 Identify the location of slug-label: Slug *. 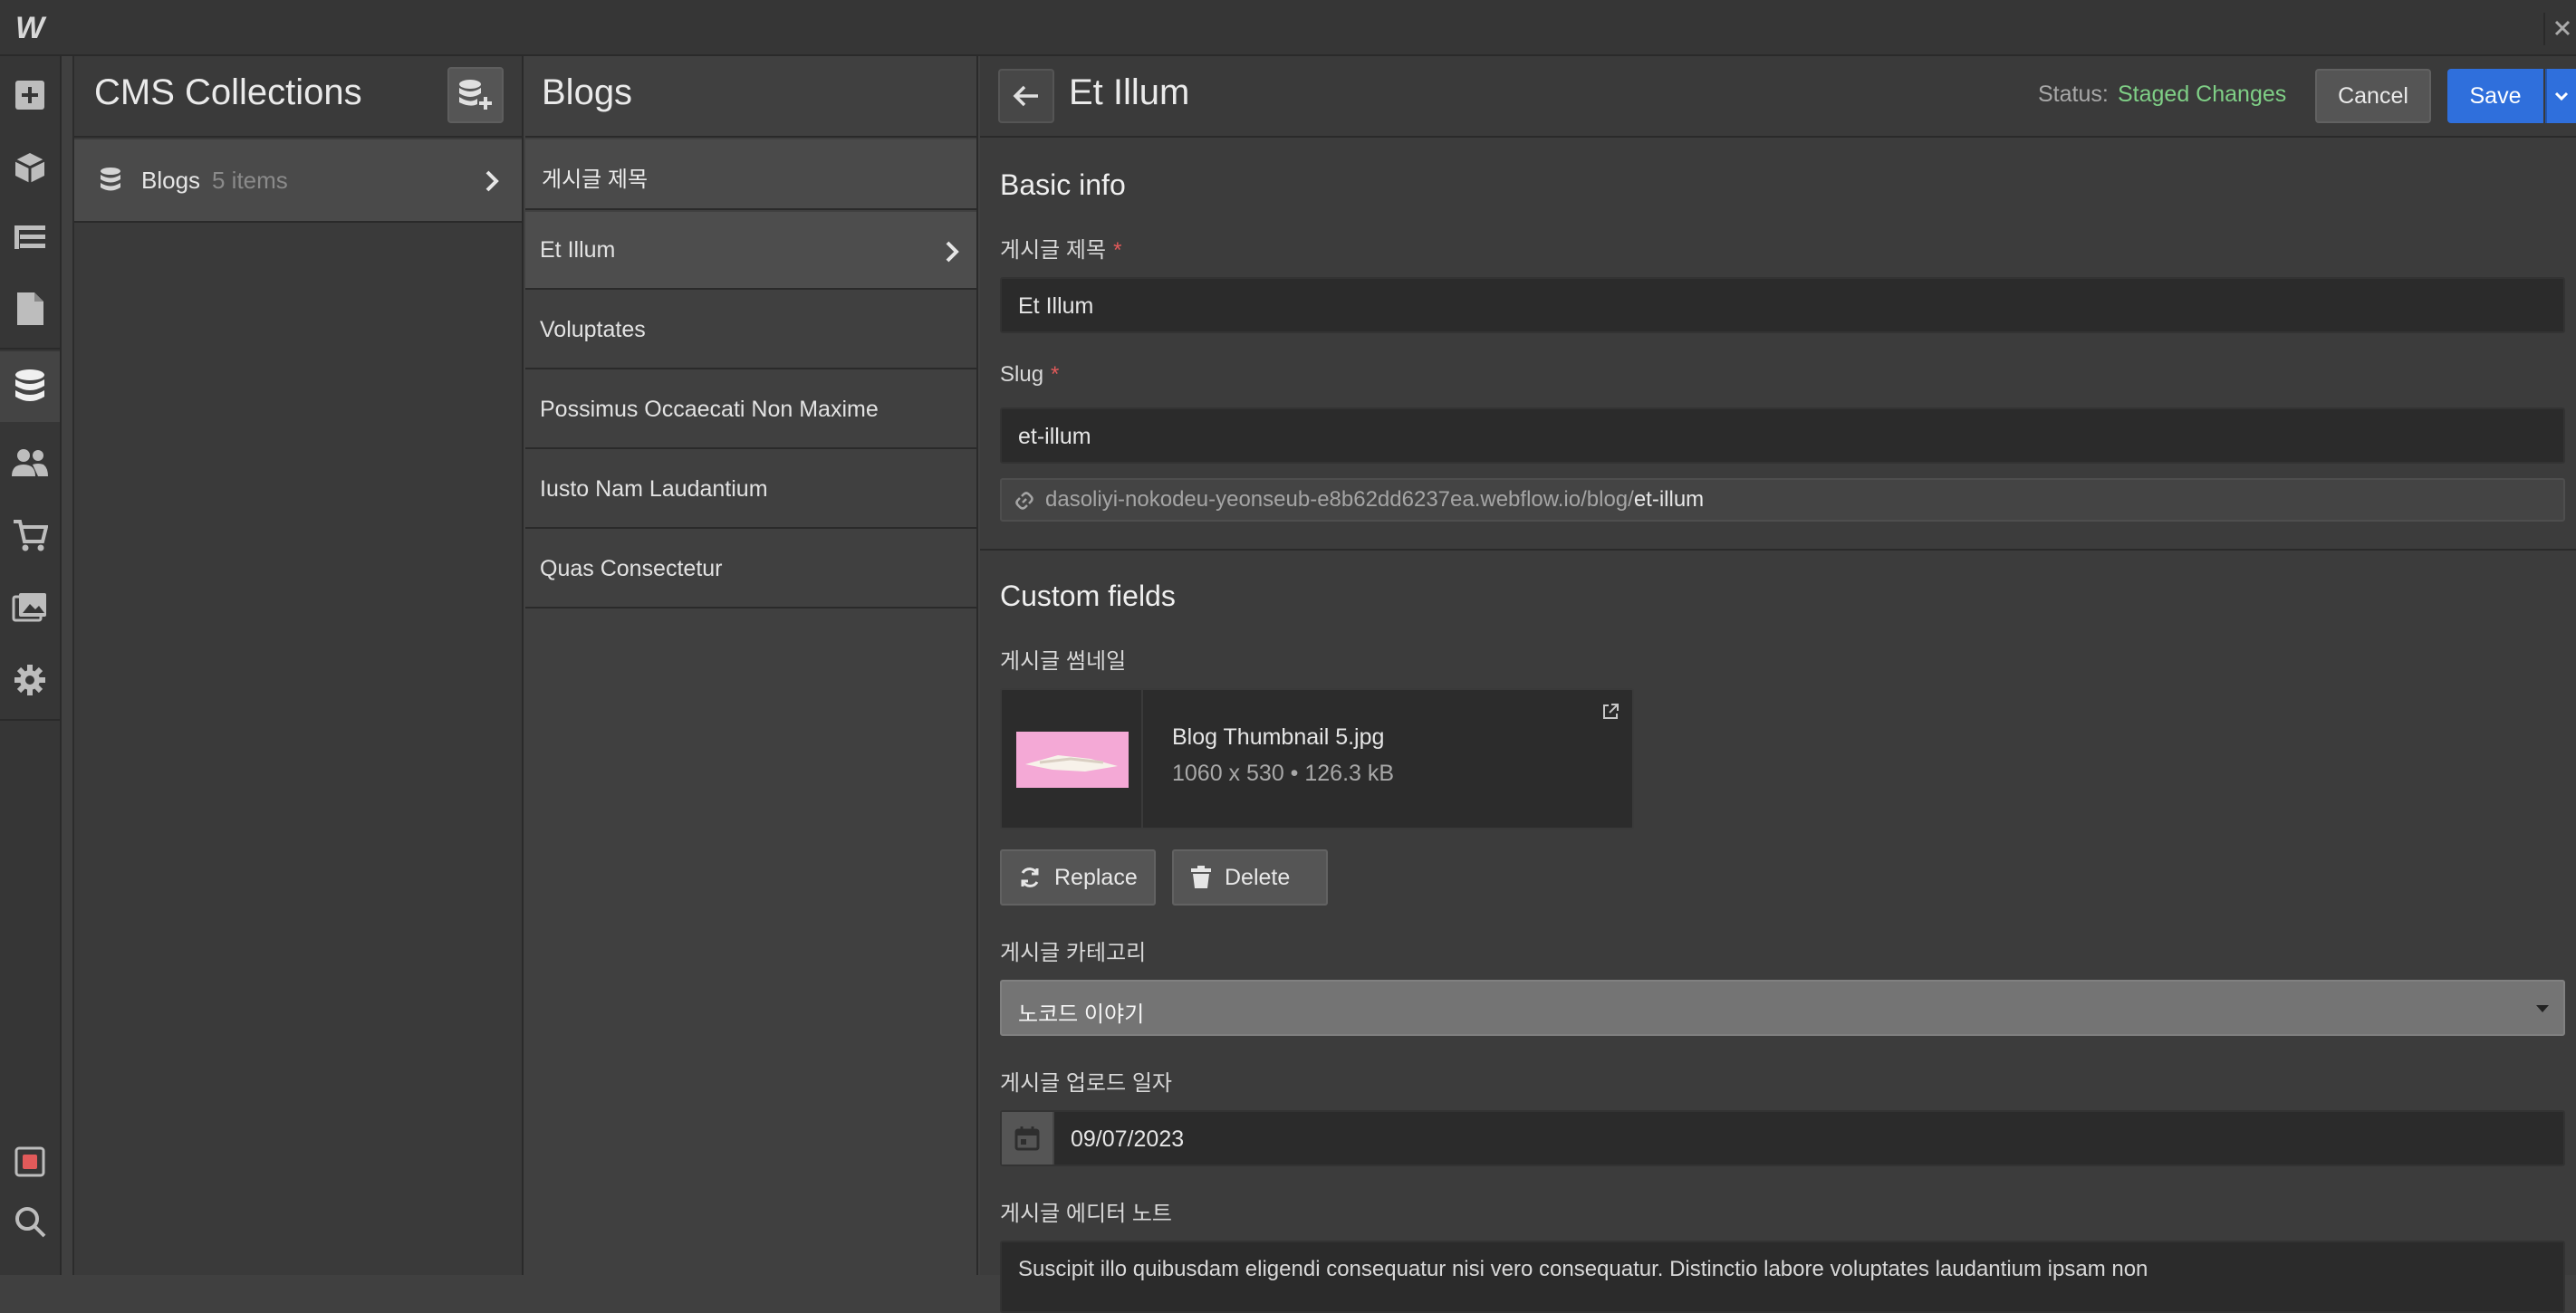
(1029, 375).